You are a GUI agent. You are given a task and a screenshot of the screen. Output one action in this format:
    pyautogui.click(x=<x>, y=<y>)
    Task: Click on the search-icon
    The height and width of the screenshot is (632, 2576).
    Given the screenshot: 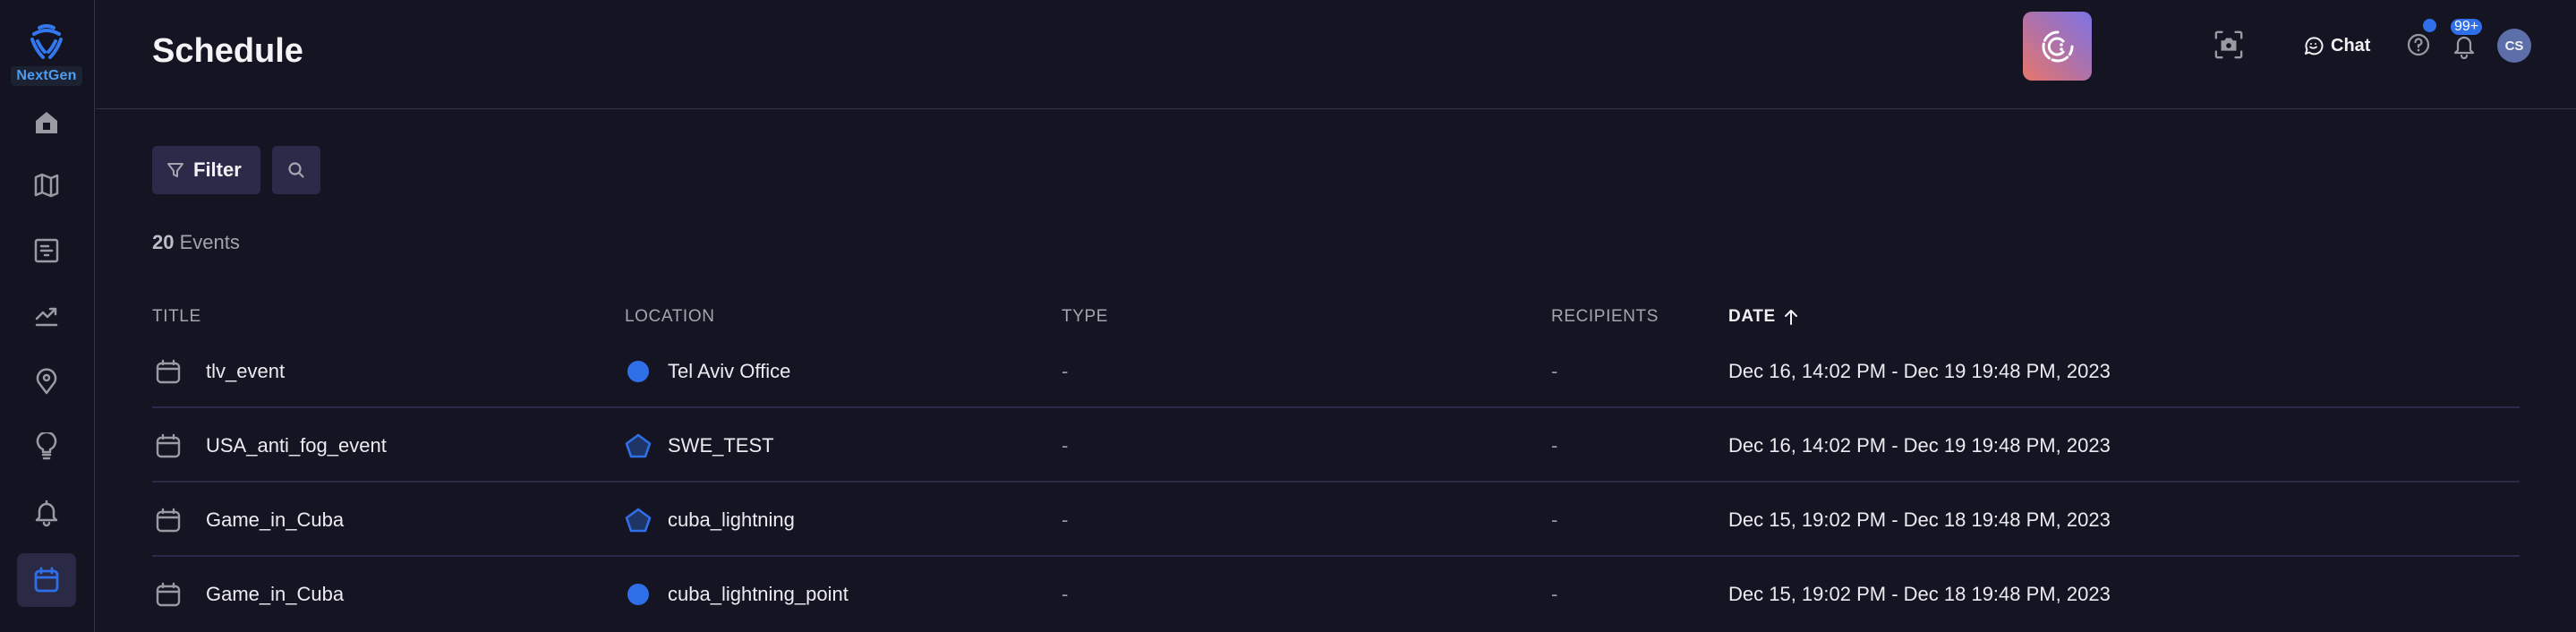 What is the action you would take?
    pyautogui.click(x=296, y=170)
    